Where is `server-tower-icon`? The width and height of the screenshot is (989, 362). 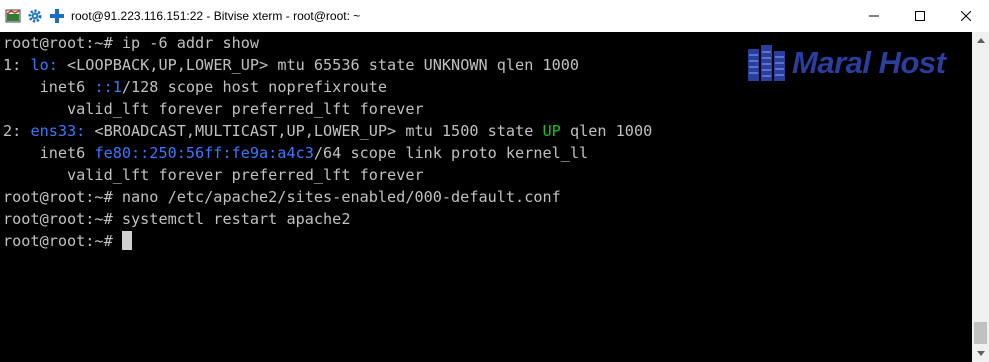 server-tower-icon is located at coordinates (766, 63).